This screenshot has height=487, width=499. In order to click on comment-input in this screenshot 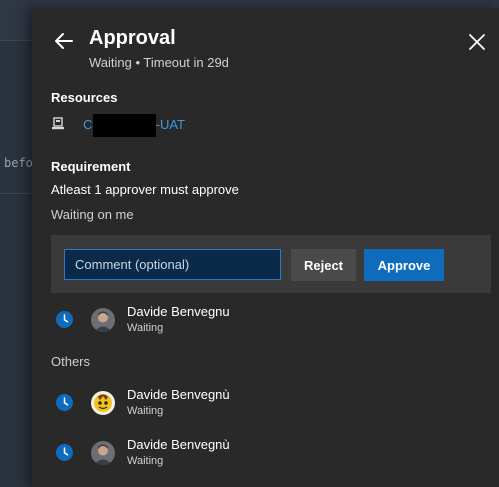, I will do `click(172, 264)`.